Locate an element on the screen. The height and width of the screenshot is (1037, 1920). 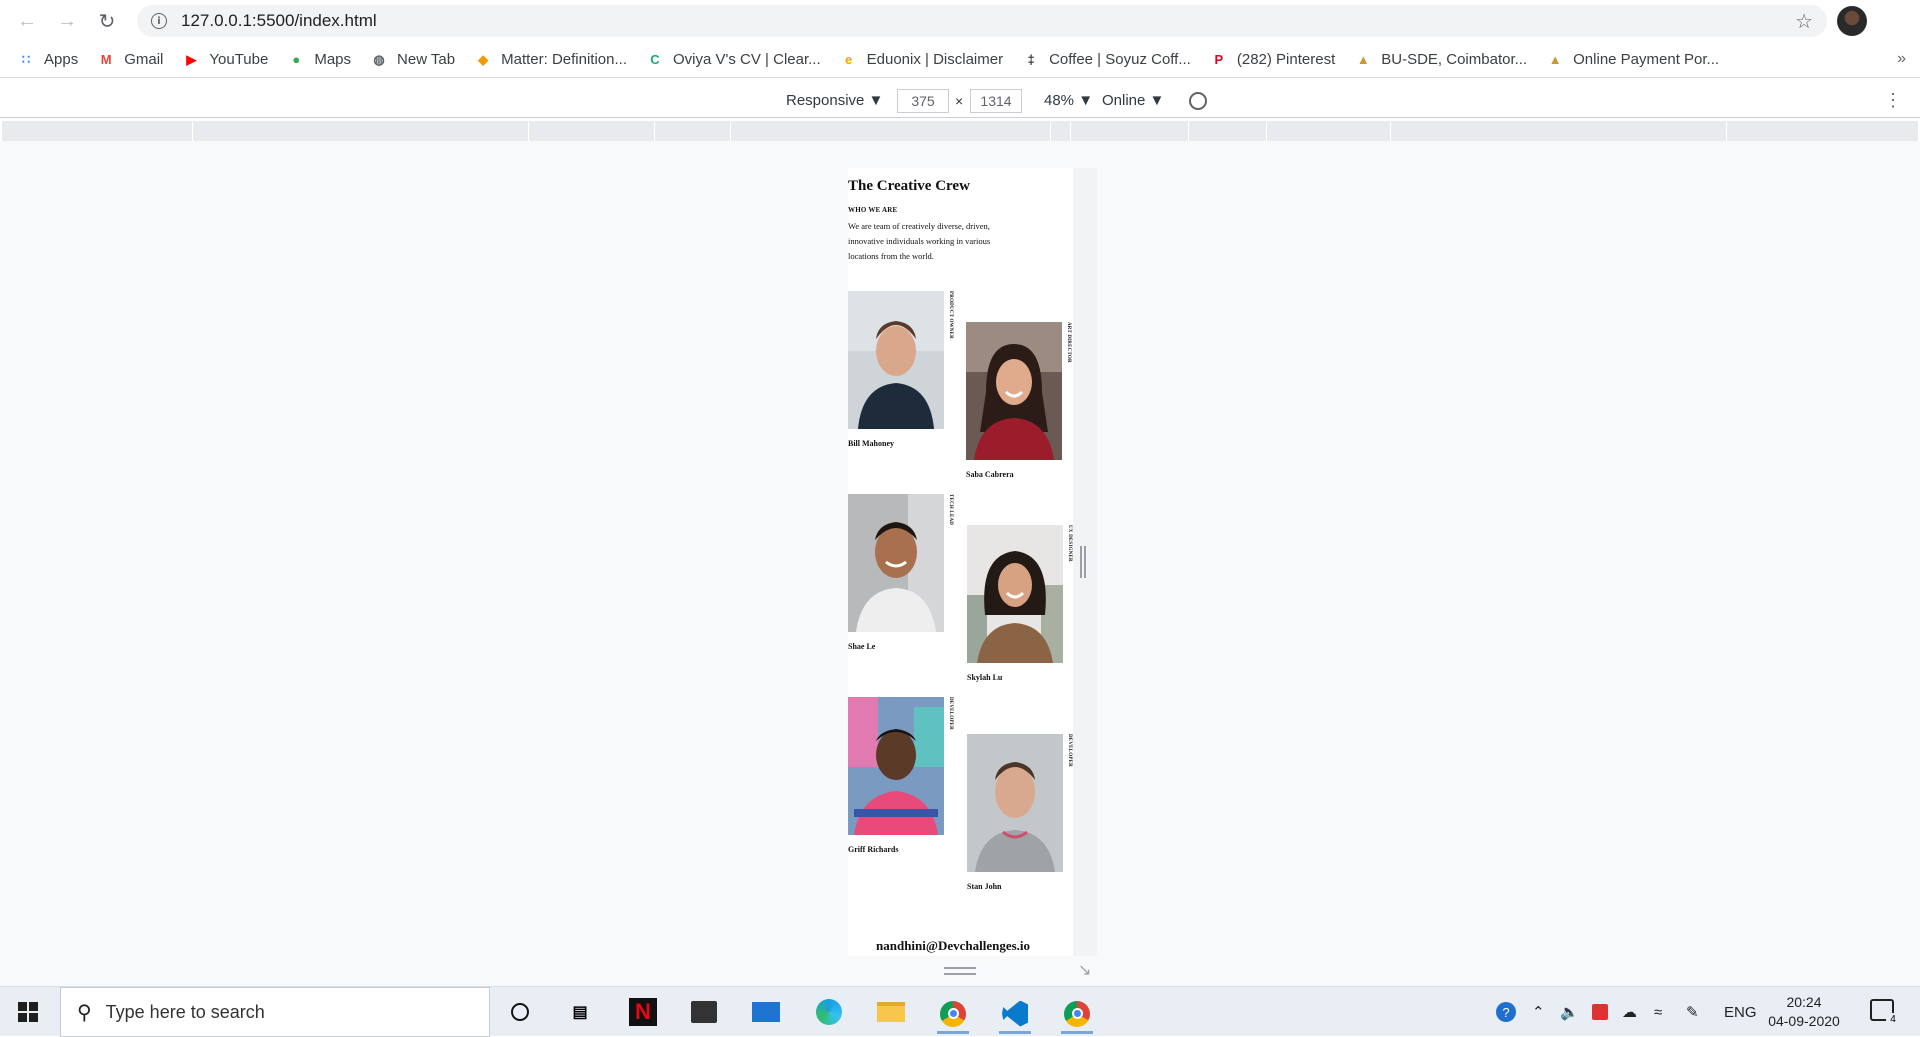
zoom-select: 48% ▼ is located at coordinates (1068, 100).